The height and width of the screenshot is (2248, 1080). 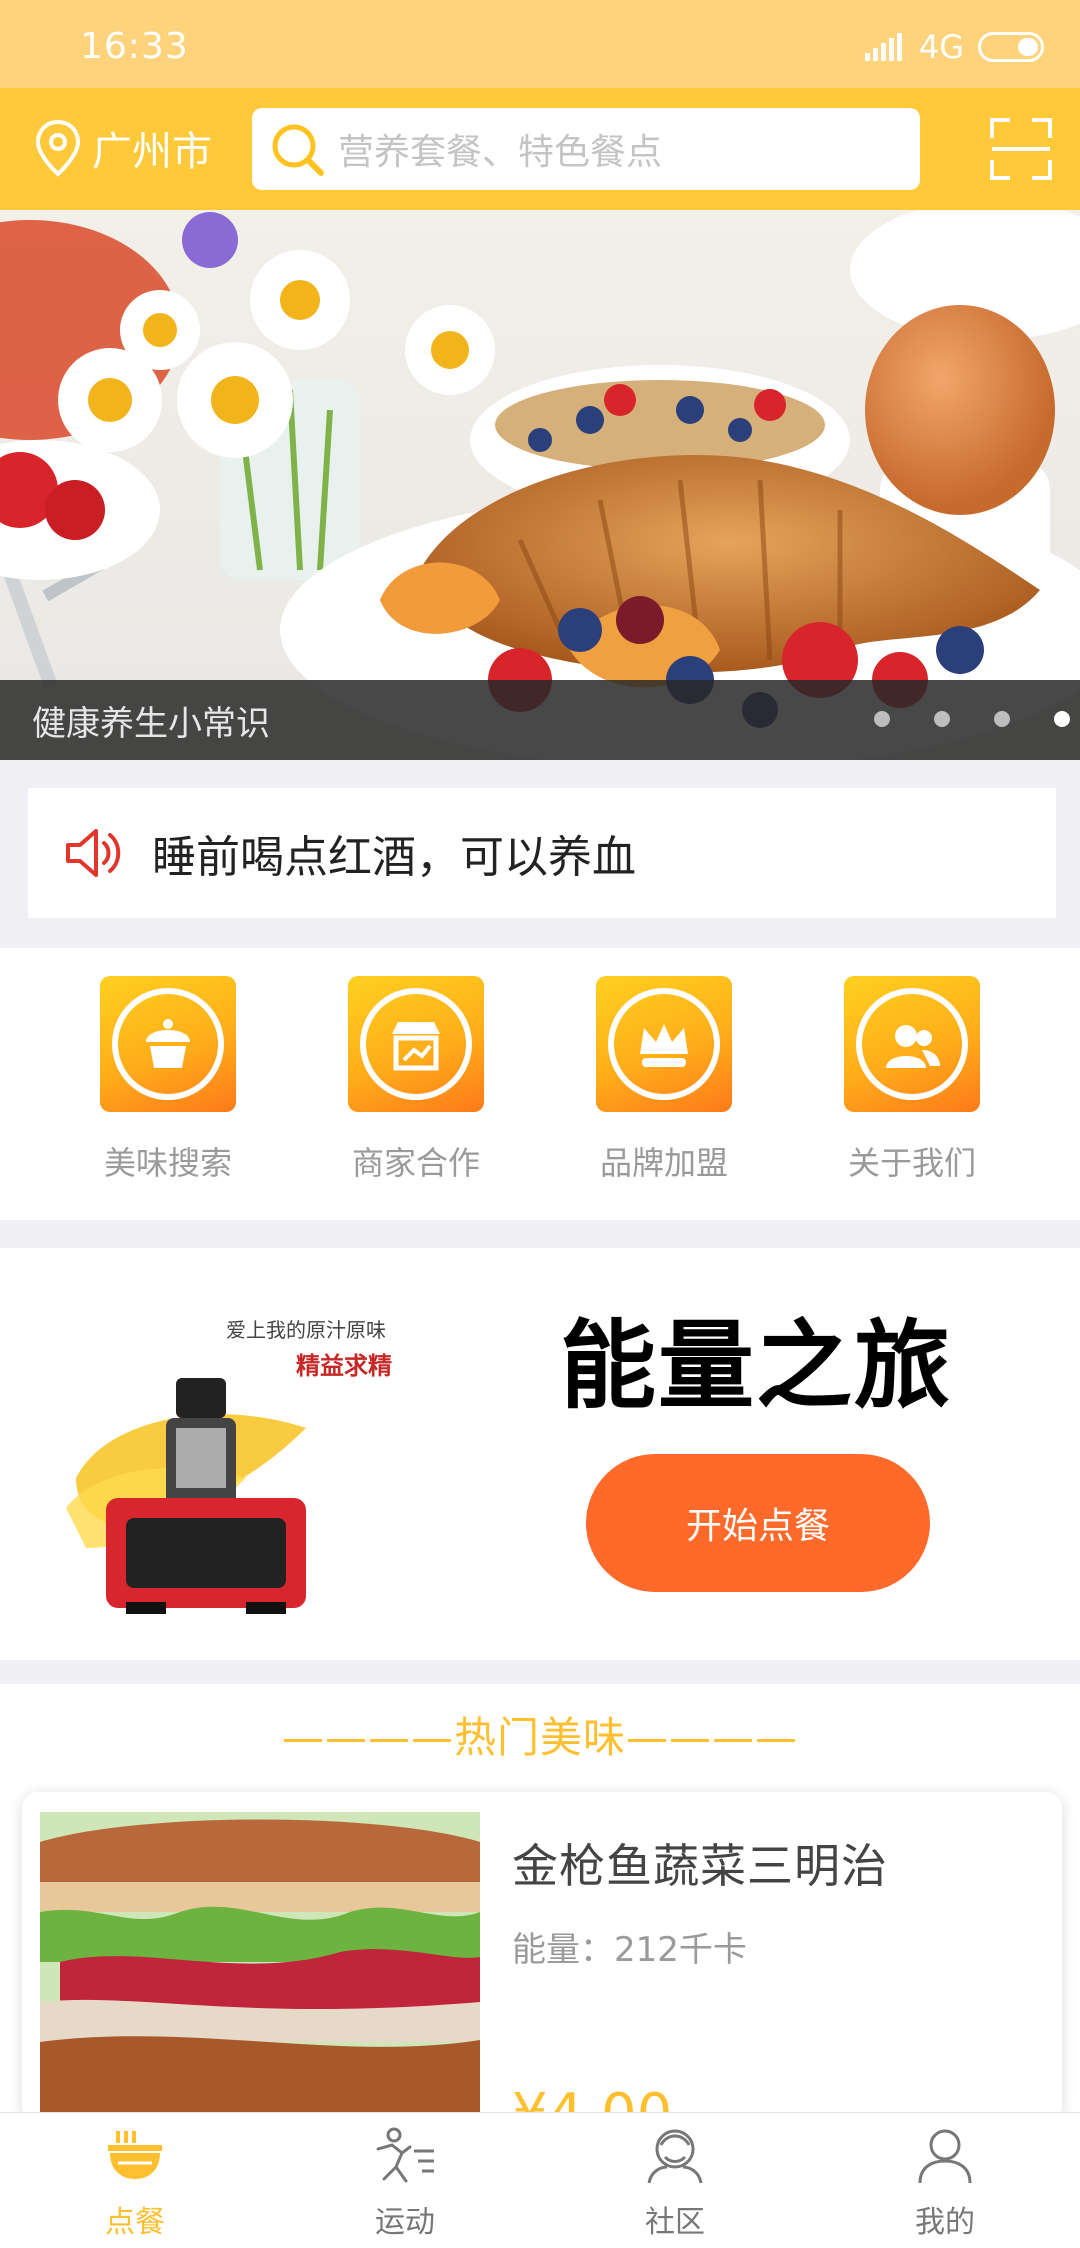 What do you see at coordinates (912, 1044) in the screenshot?
I see `people-icon` at bounding box center [912, 1044].